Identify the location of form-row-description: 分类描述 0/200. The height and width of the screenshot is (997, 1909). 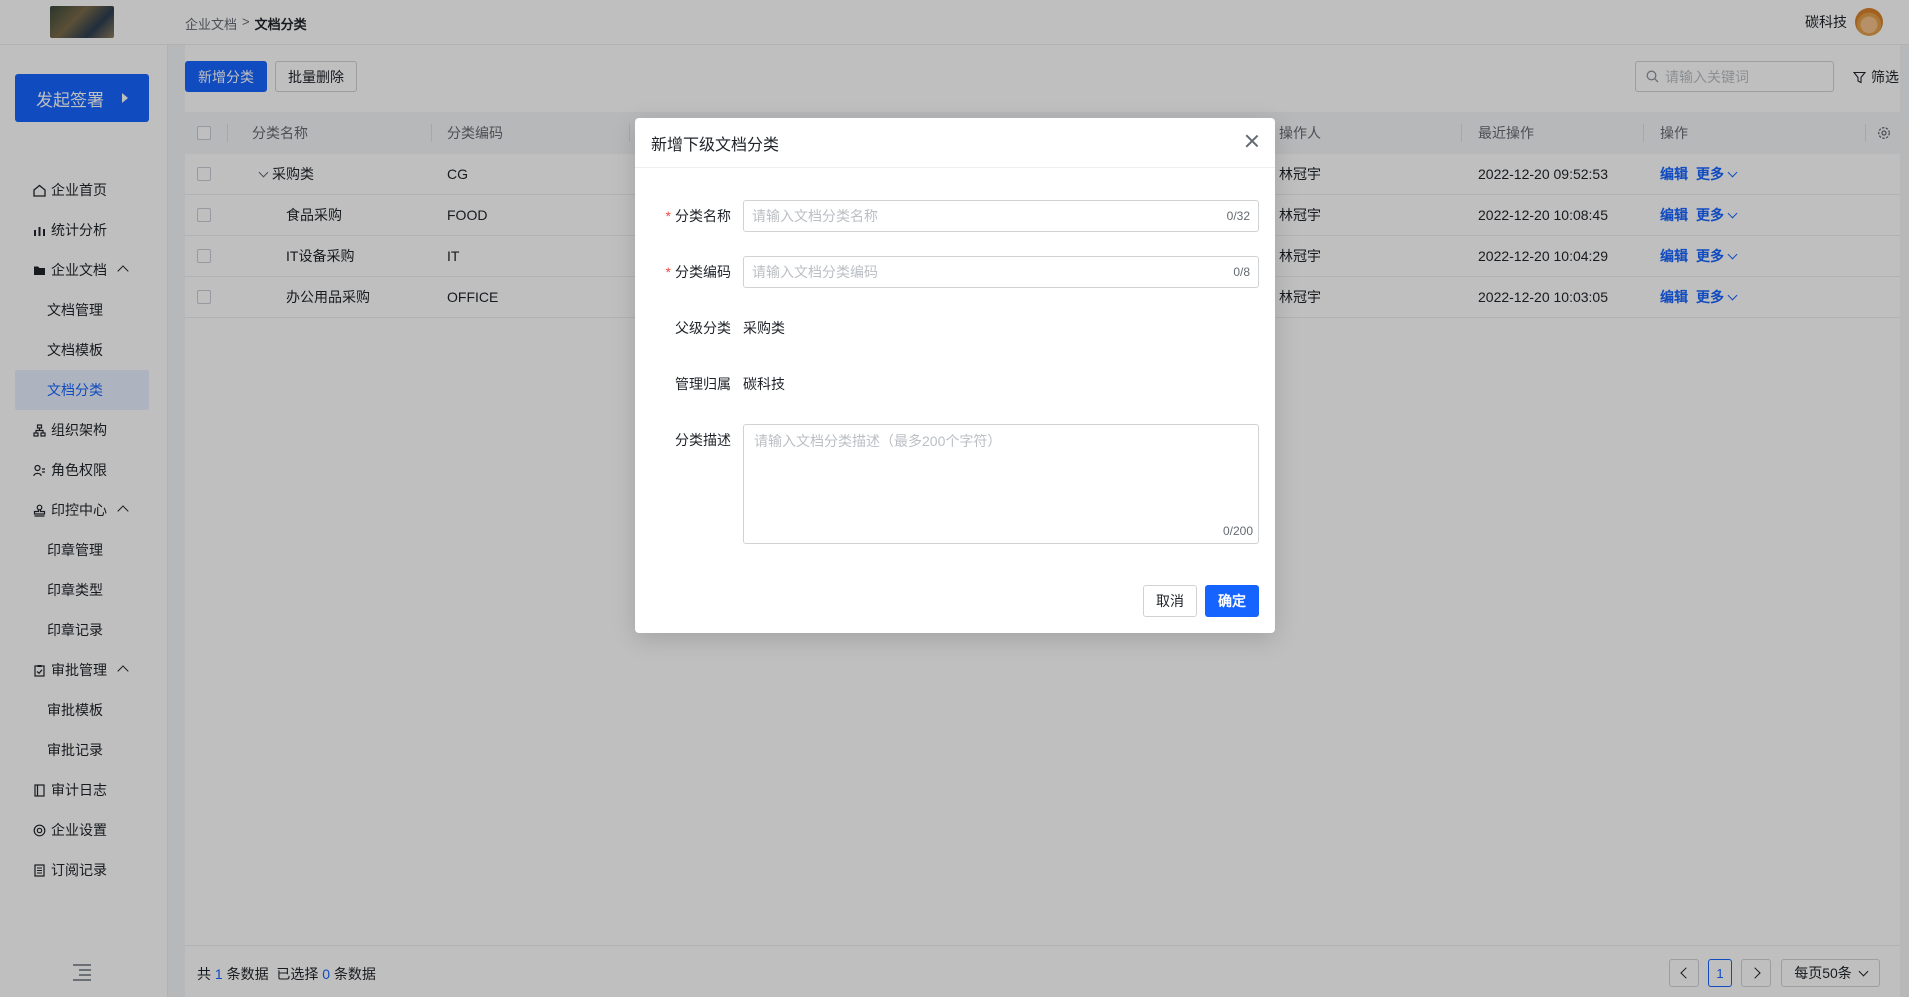
(955, 484).